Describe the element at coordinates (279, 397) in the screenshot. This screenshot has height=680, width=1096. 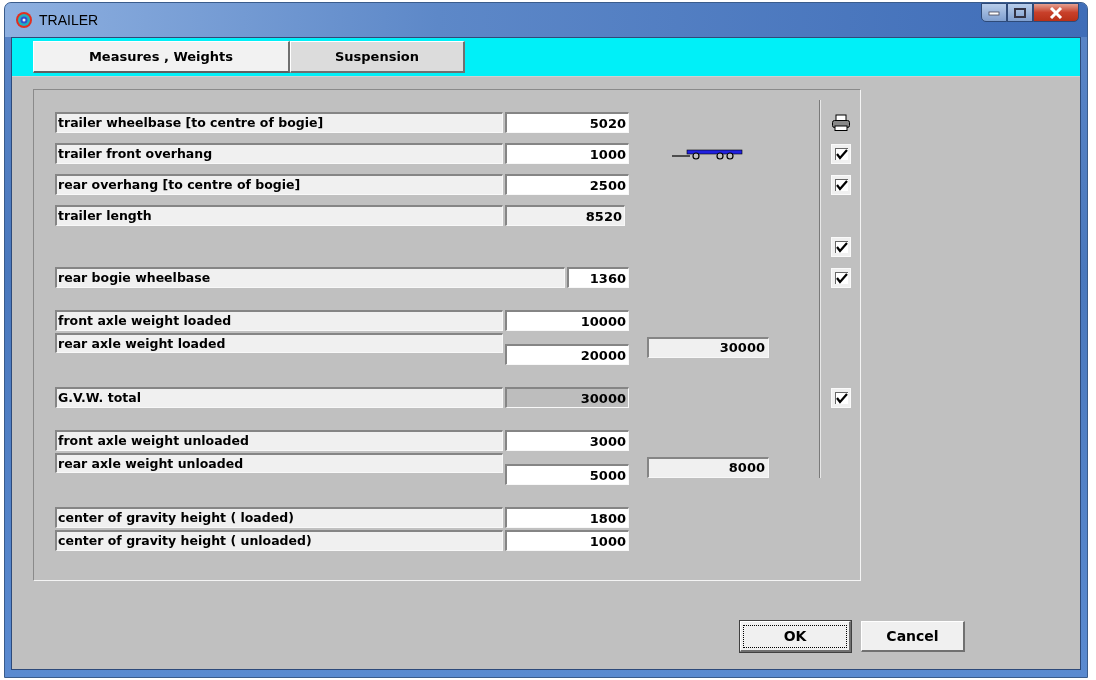
I see `field-label: G.V.W. total` at that location.